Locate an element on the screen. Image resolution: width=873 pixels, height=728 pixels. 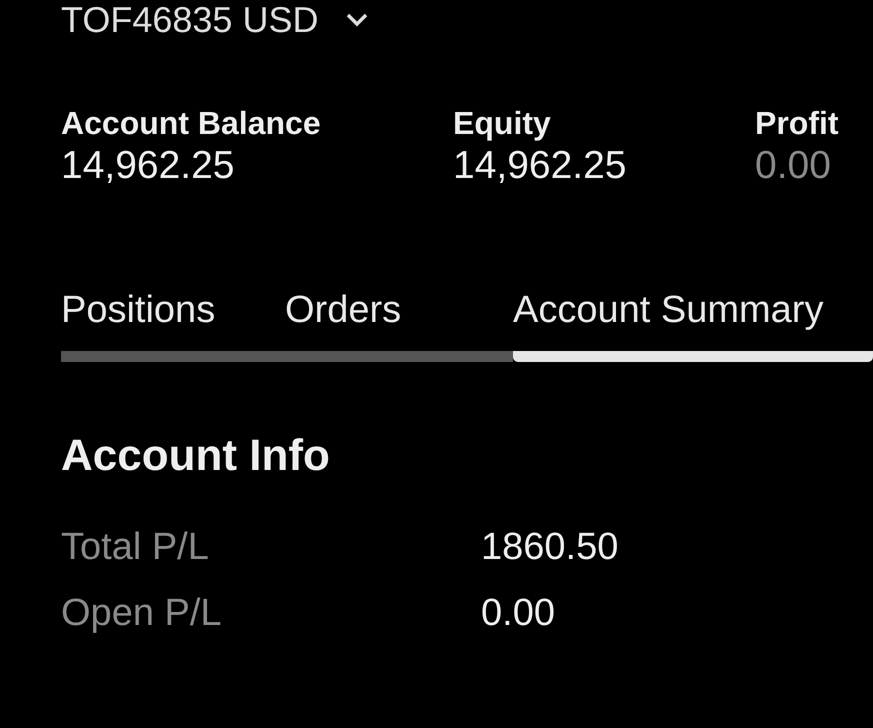
tab: Orders is located at coordinates (399, 324).